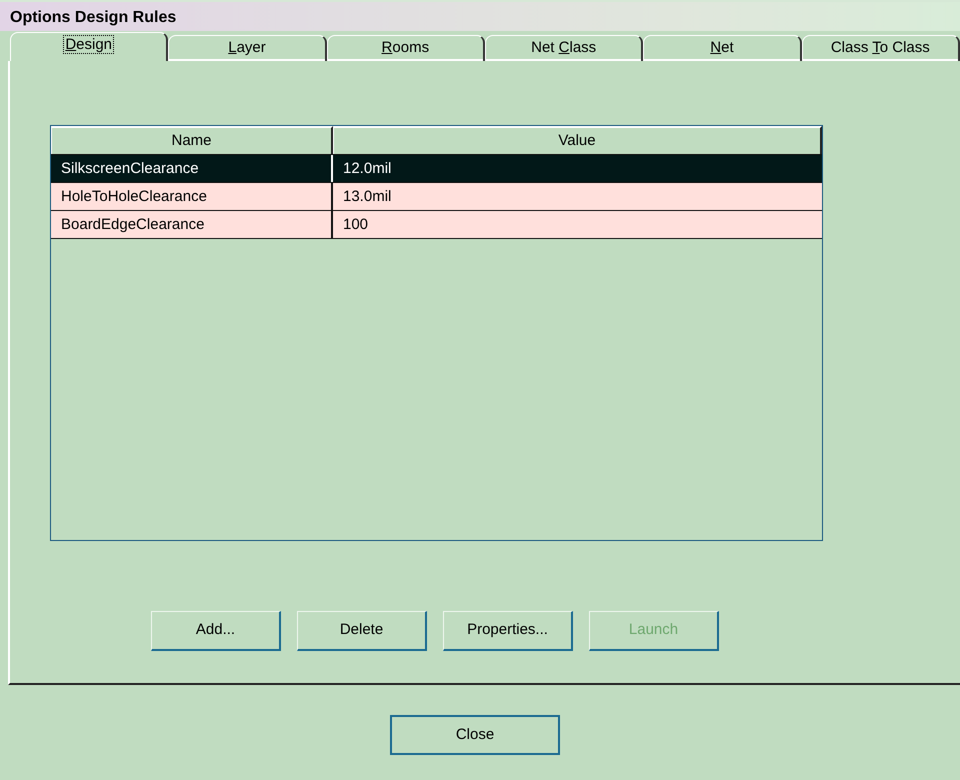  I want to click on table-row: BoardEdgeClearance 100, so click(436, 225).